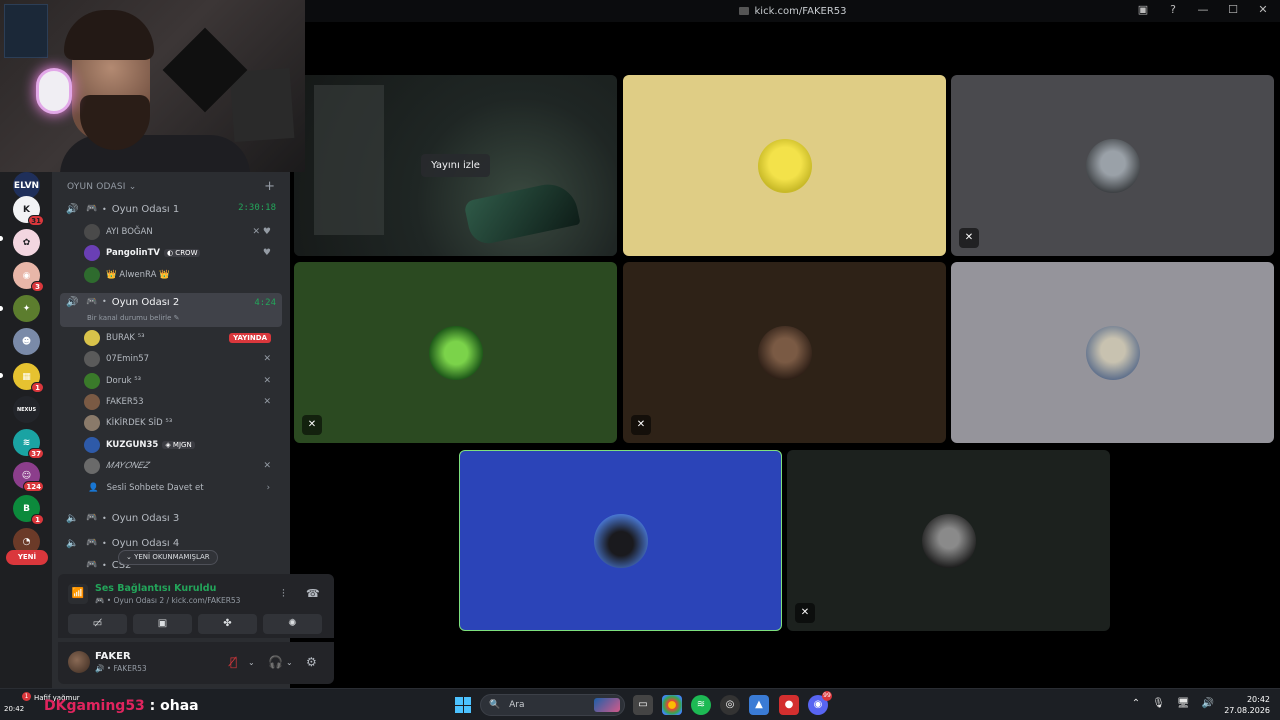 The height and width of the screenshot is (720, 1280). Describe the element at coordinates (14, 709) in the screenshot. I see `weather-temp: 20:42` at that location.